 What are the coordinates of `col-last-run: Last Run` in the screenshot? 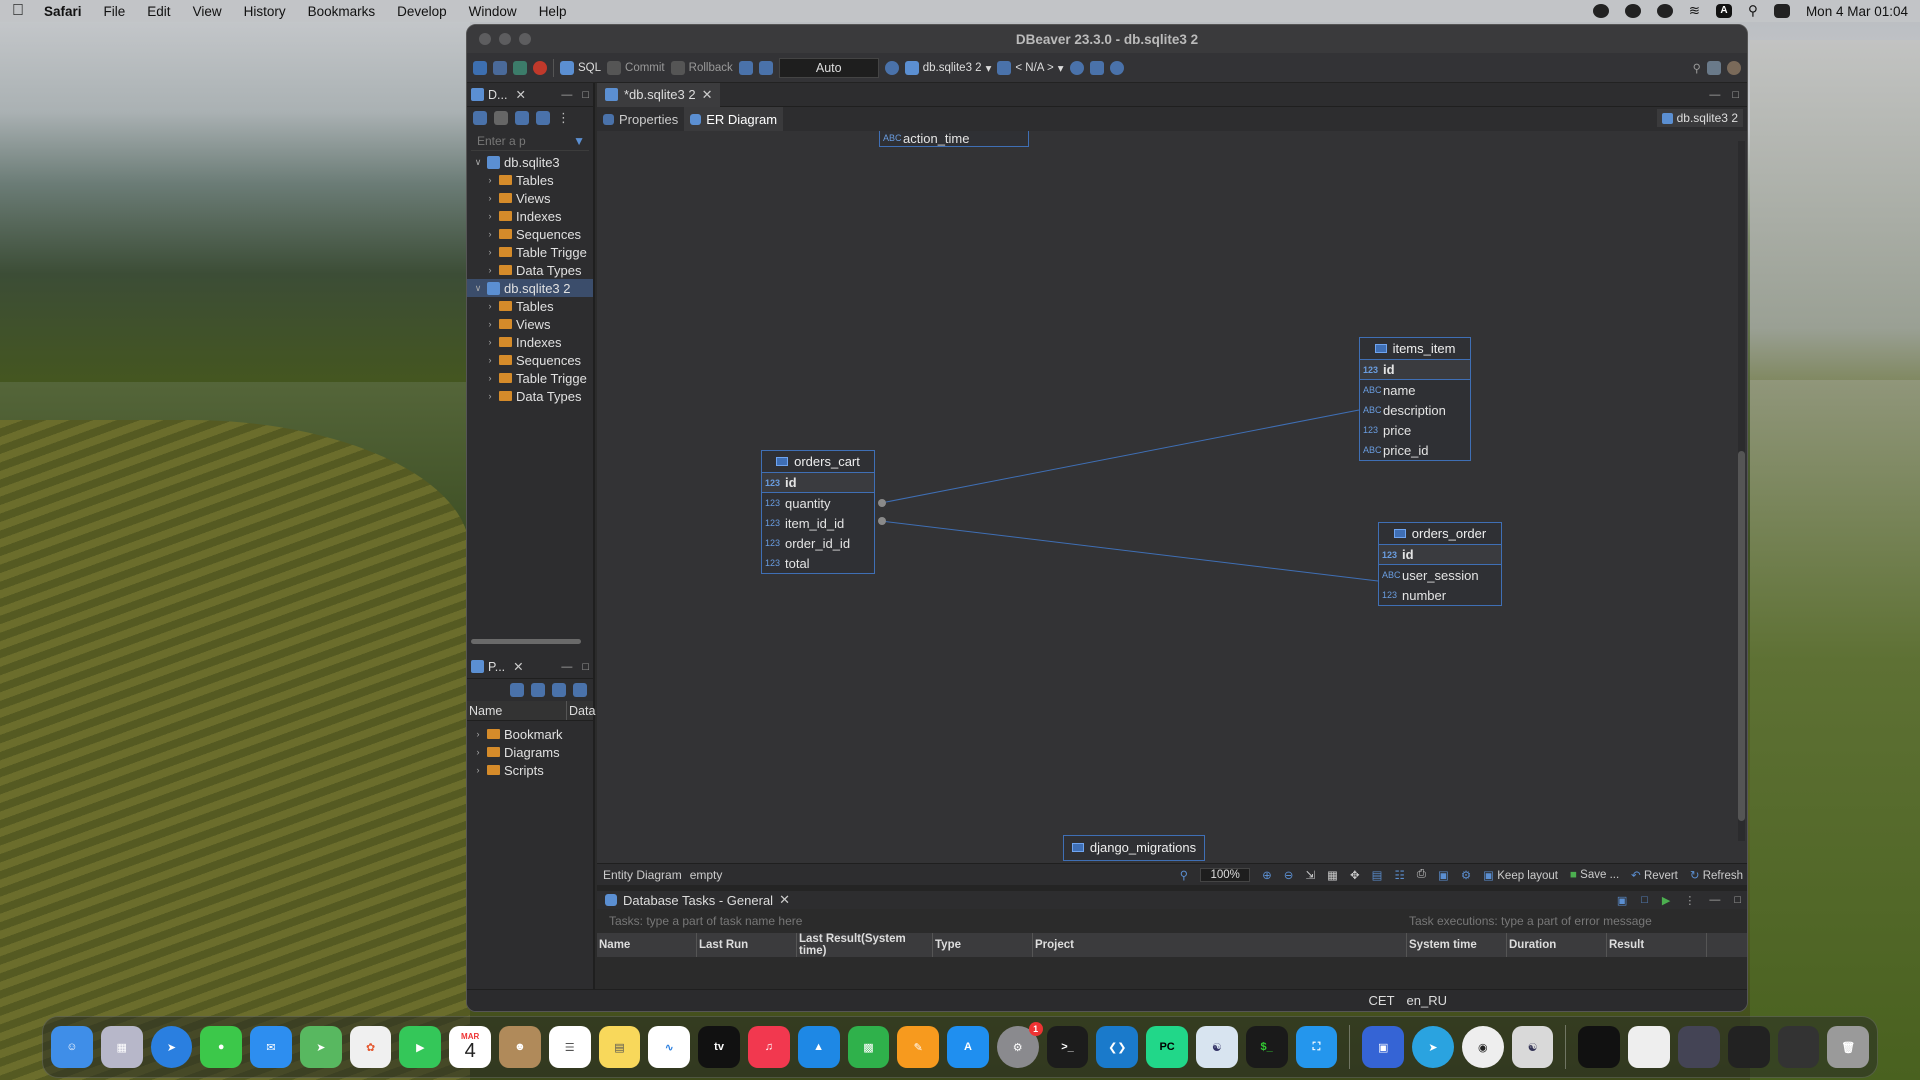 It's located at (747, 945).